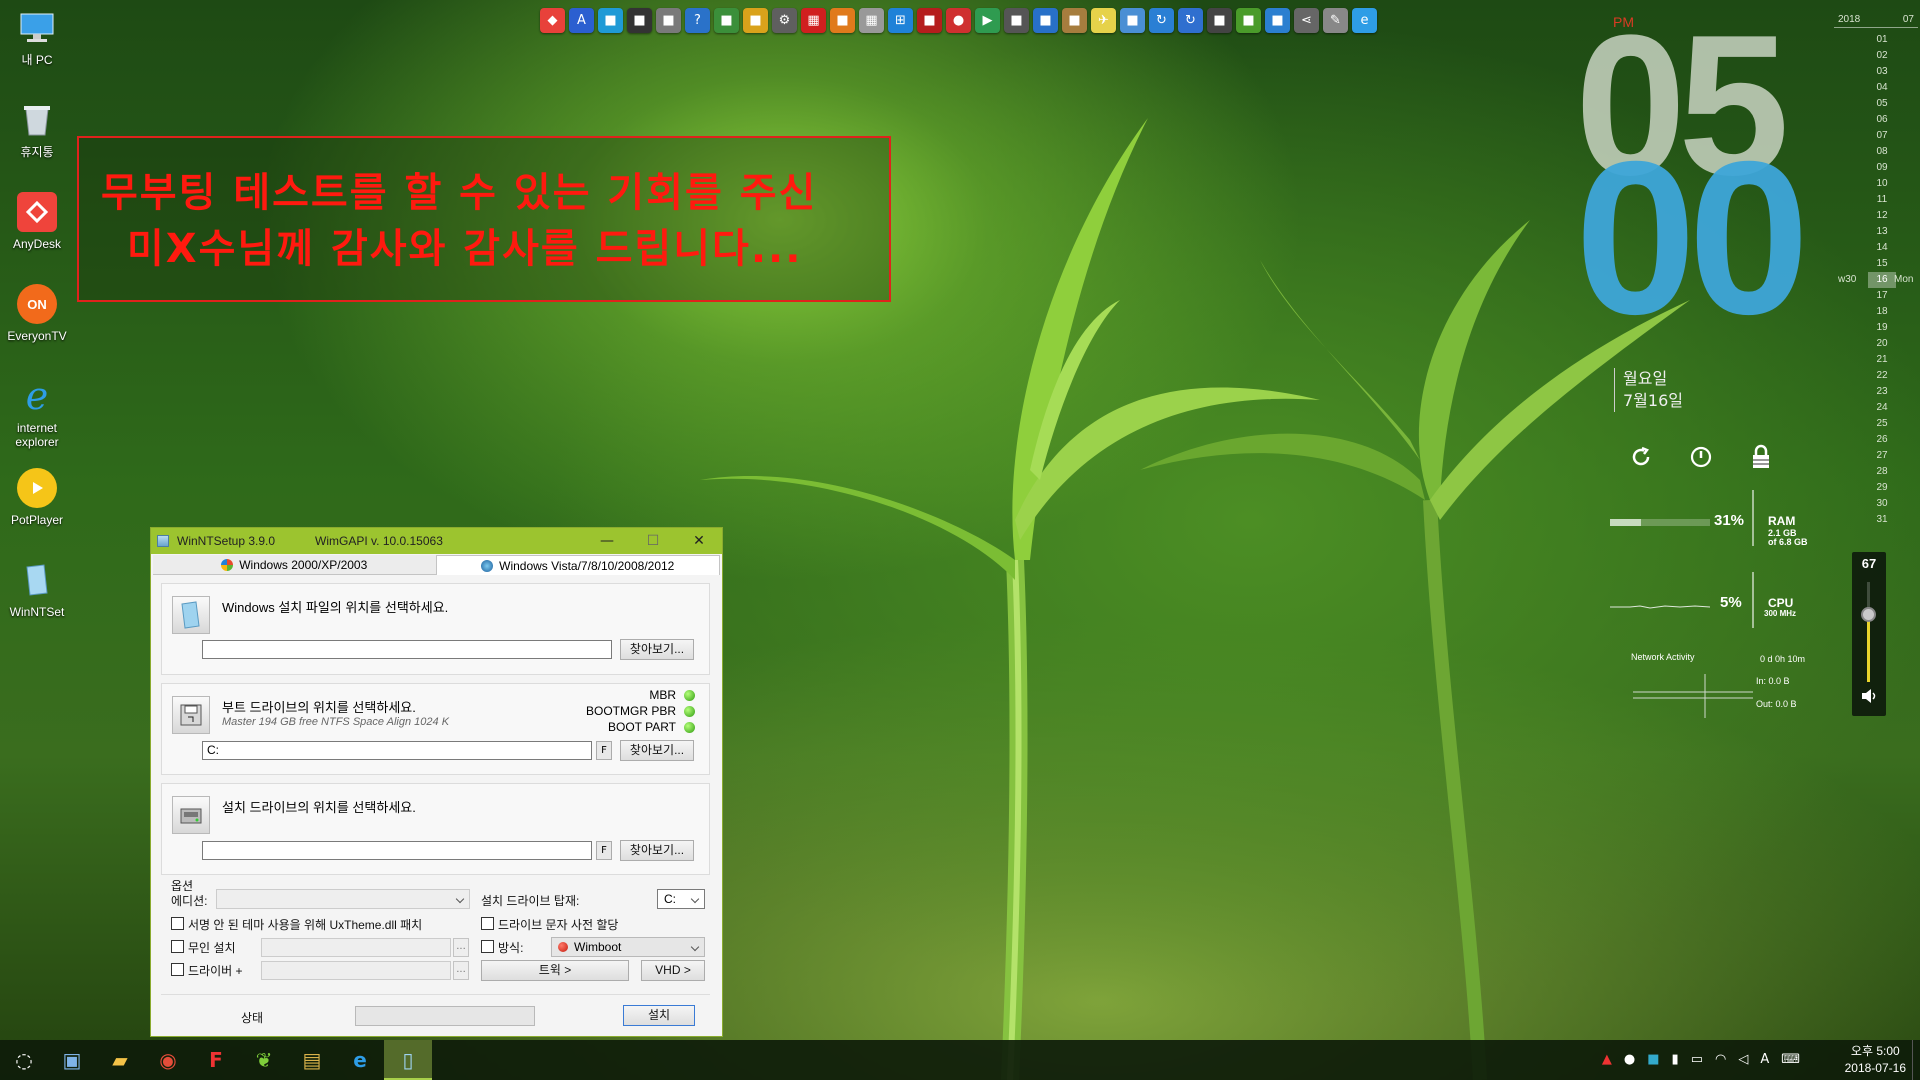 The image size is (1920, 1080). Describe the element at coordinates (813, 20) in the screenshot. I see `red-grid-icon: ▦` at that location.